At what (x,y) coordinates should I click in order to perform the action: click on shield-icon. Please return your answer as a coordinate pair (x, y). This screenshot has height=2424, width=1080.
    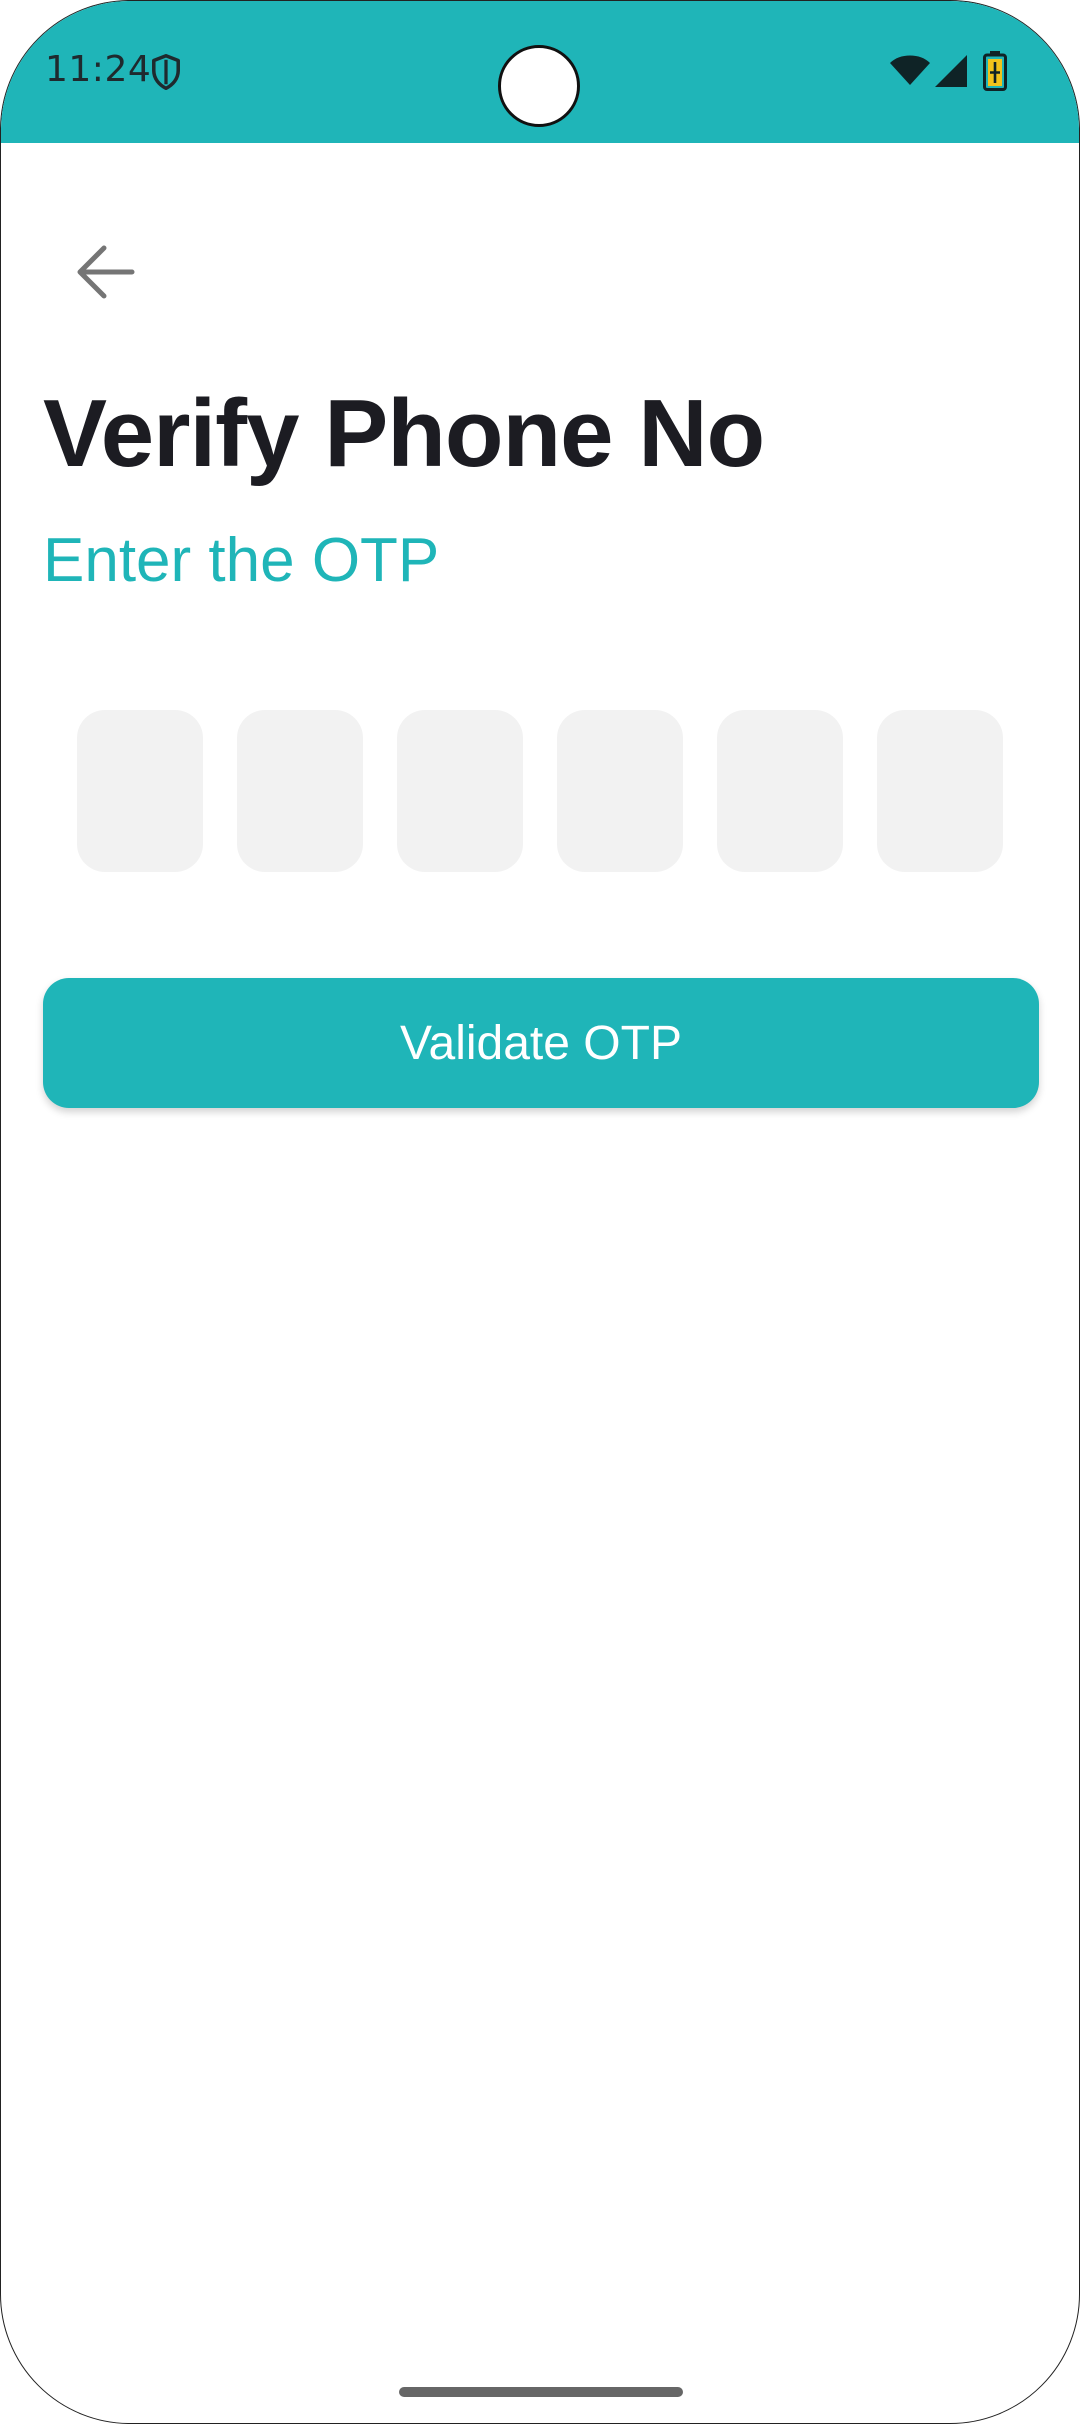
    Looking at the image, I should click on (166, 72).